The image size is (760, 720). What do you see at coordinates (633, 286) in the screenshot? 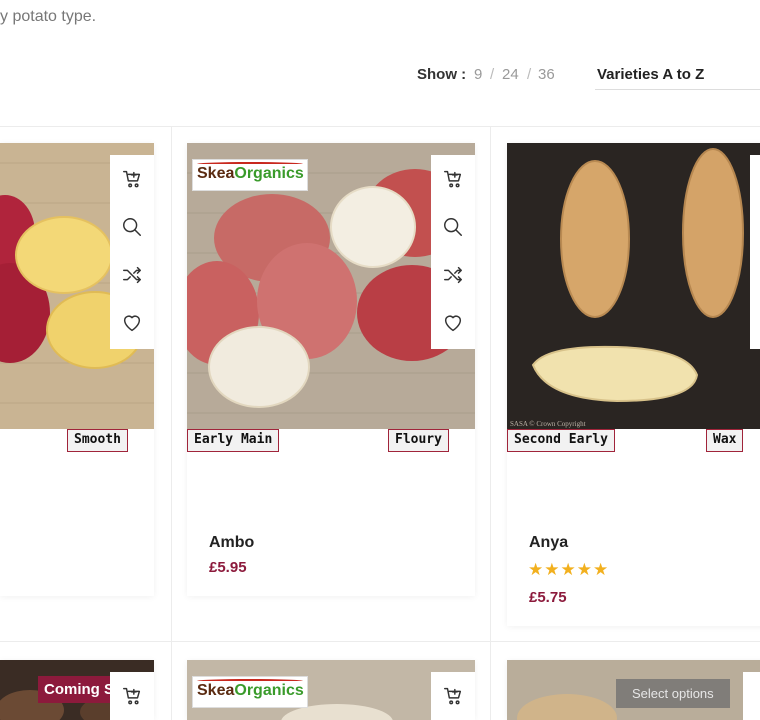
I see `product-image: SASA © Crown Copyright` at bounding box center [633, 286].